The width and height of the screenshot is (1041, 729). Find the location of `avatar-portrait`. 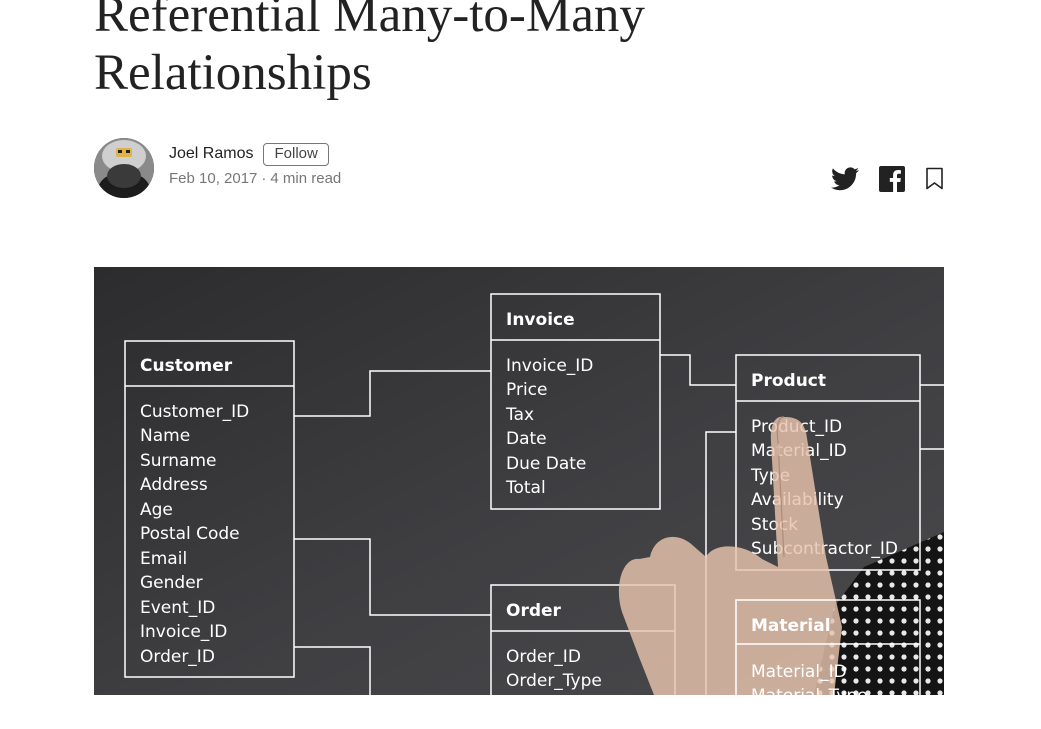

avatar-portrait is located at coordinates (124, 168).